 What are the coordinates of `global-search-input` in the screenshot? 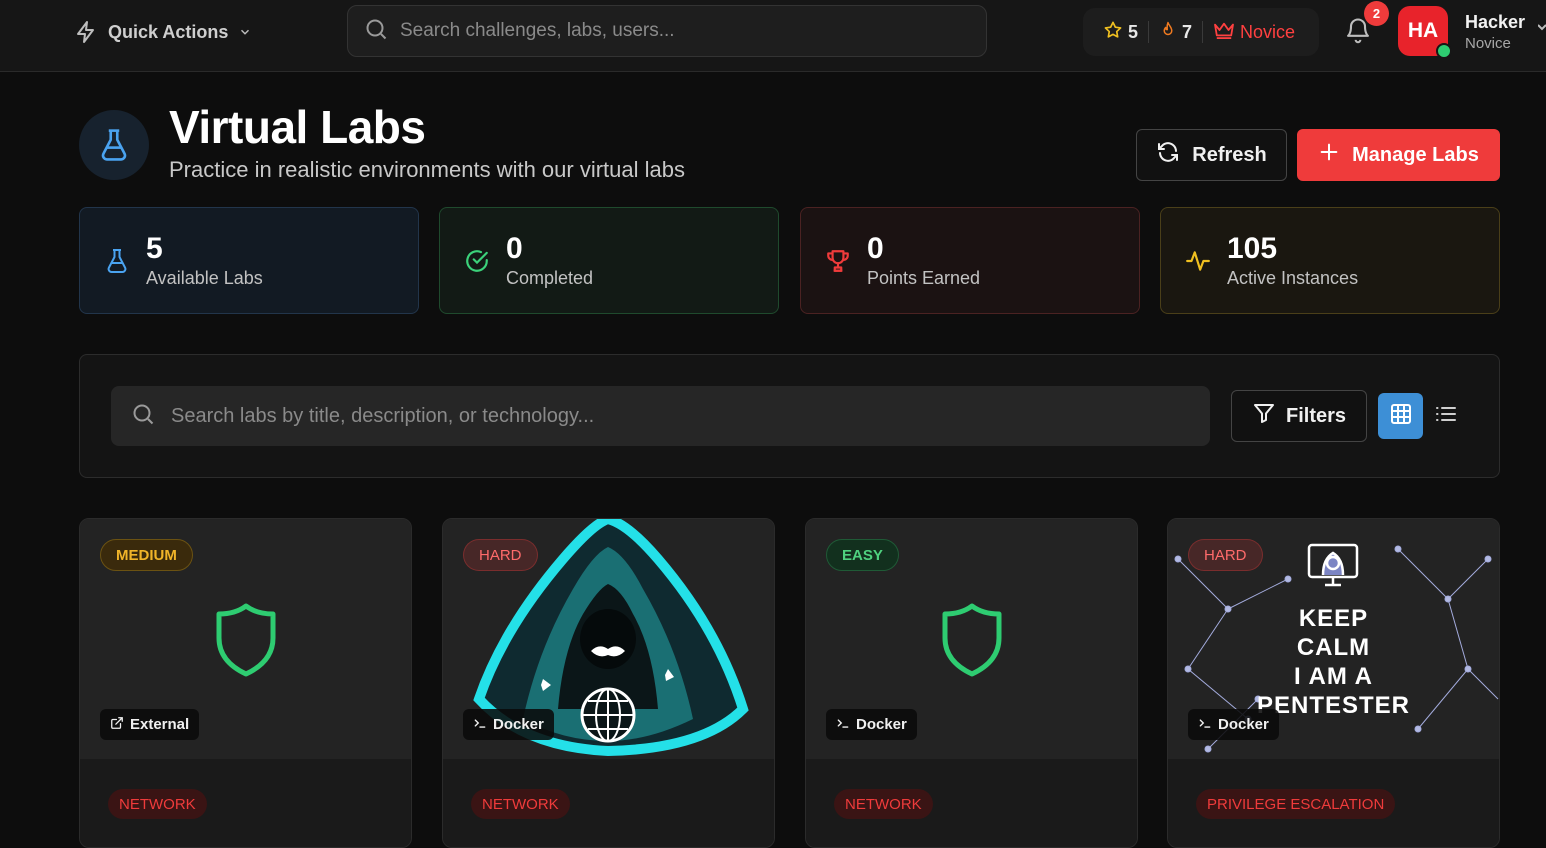 It's located at (680, 31).